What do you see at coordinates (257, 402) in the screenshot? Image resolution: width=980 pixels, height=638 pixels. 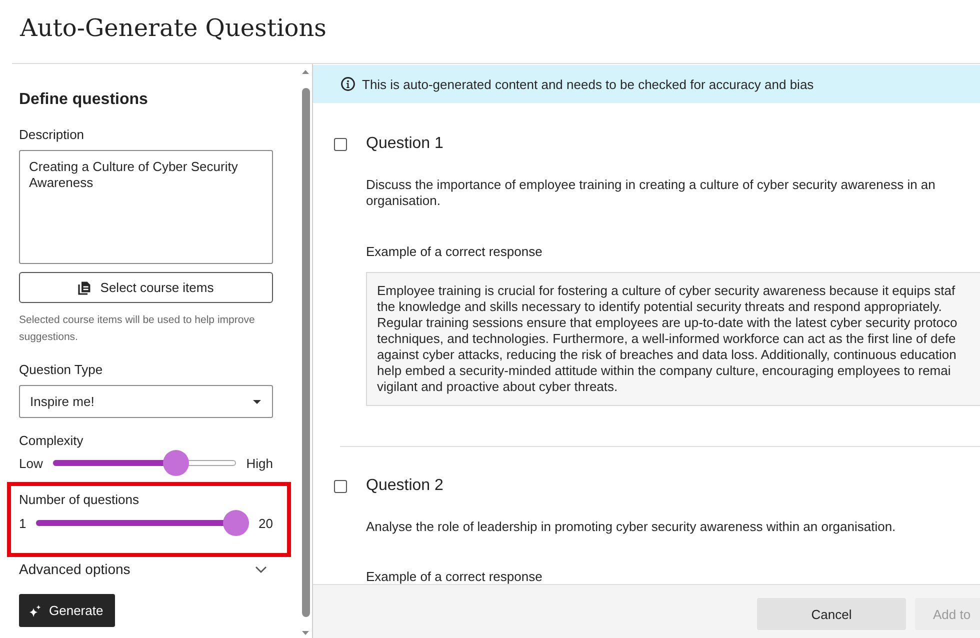 I see `caret-icon` at bounding box center [257, 402].